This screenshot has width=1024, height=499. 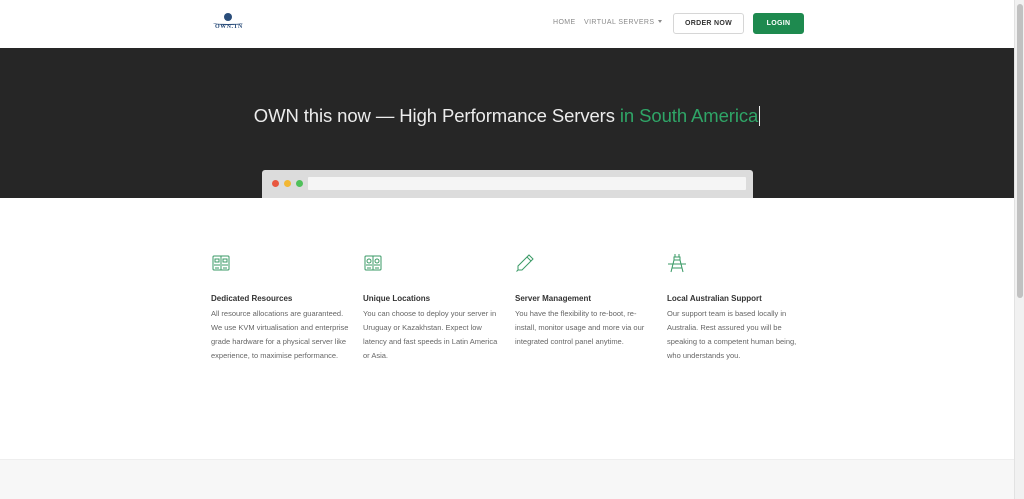 I want to click on browser-mockup, so click(x=507, y=184).